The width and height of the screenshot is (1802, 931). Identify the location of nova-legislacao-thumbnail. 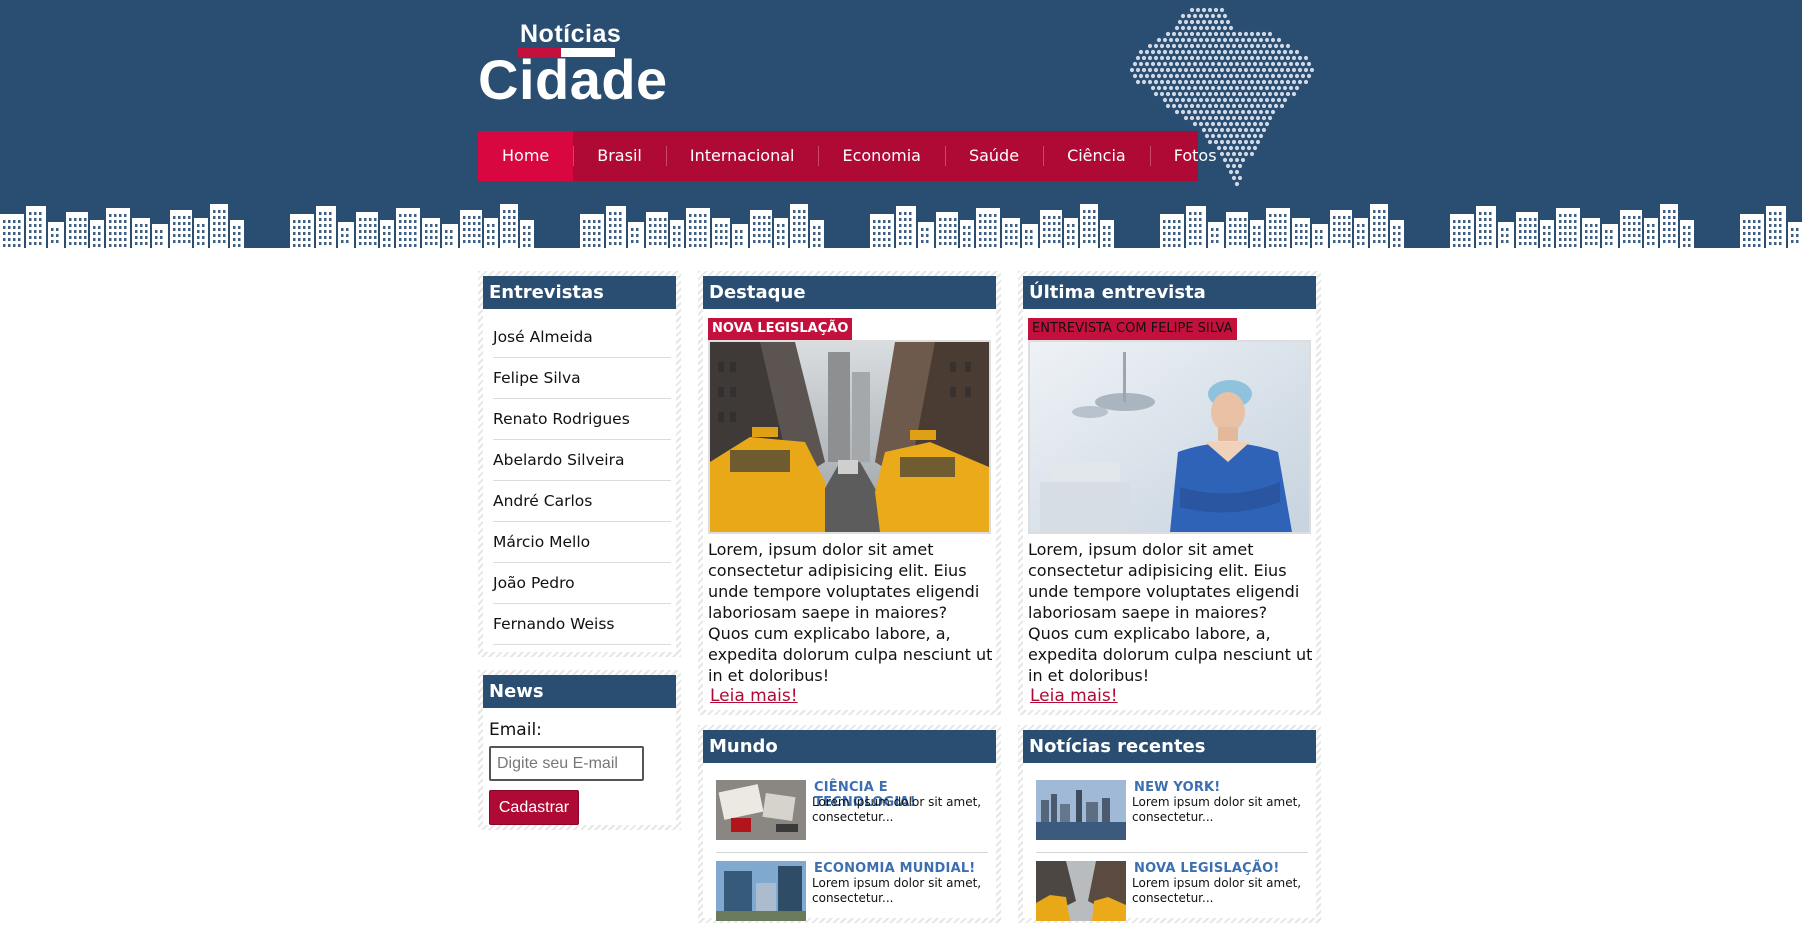
(1081, 891).